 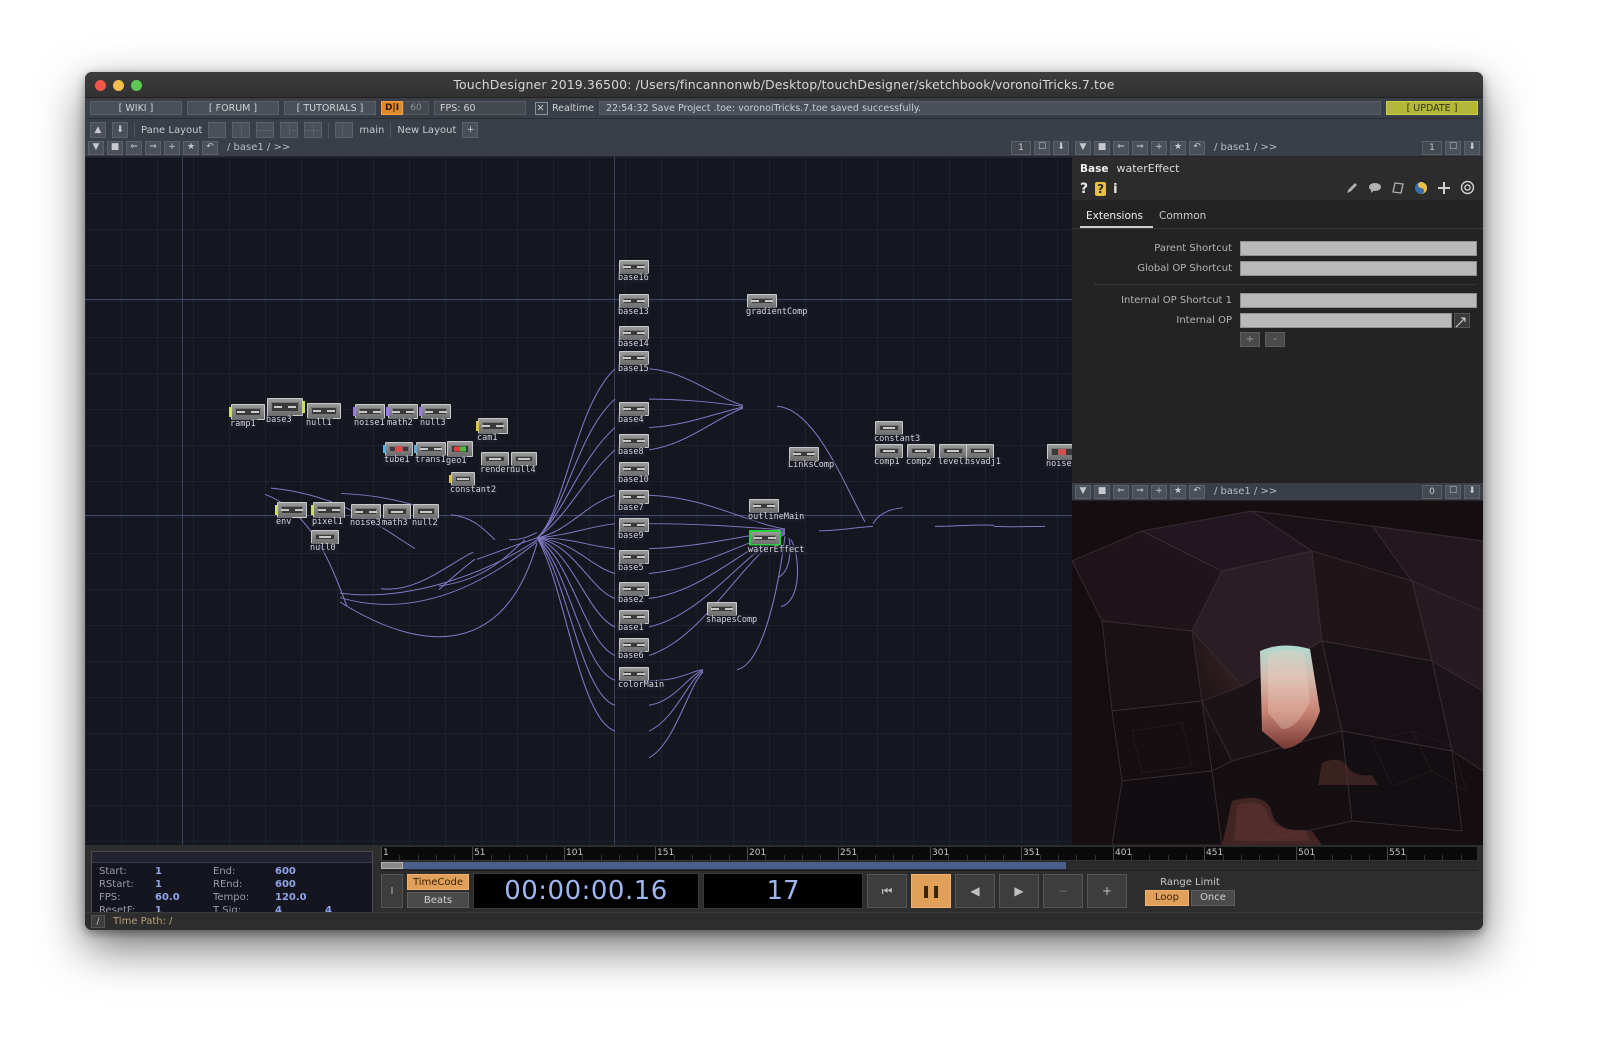 I want to click on node-geo1: geo1, so click(x=459, y=453).